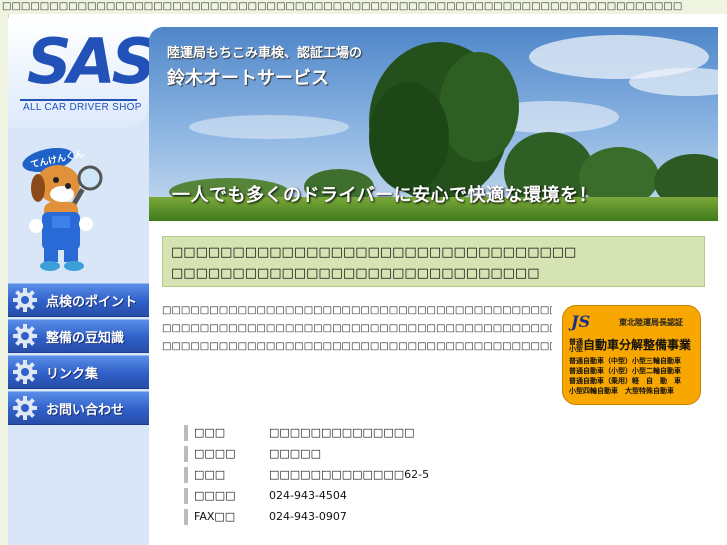  I want to click on info-row: □□□ □□□□□□□□□□□□□□, so click(384, 434).